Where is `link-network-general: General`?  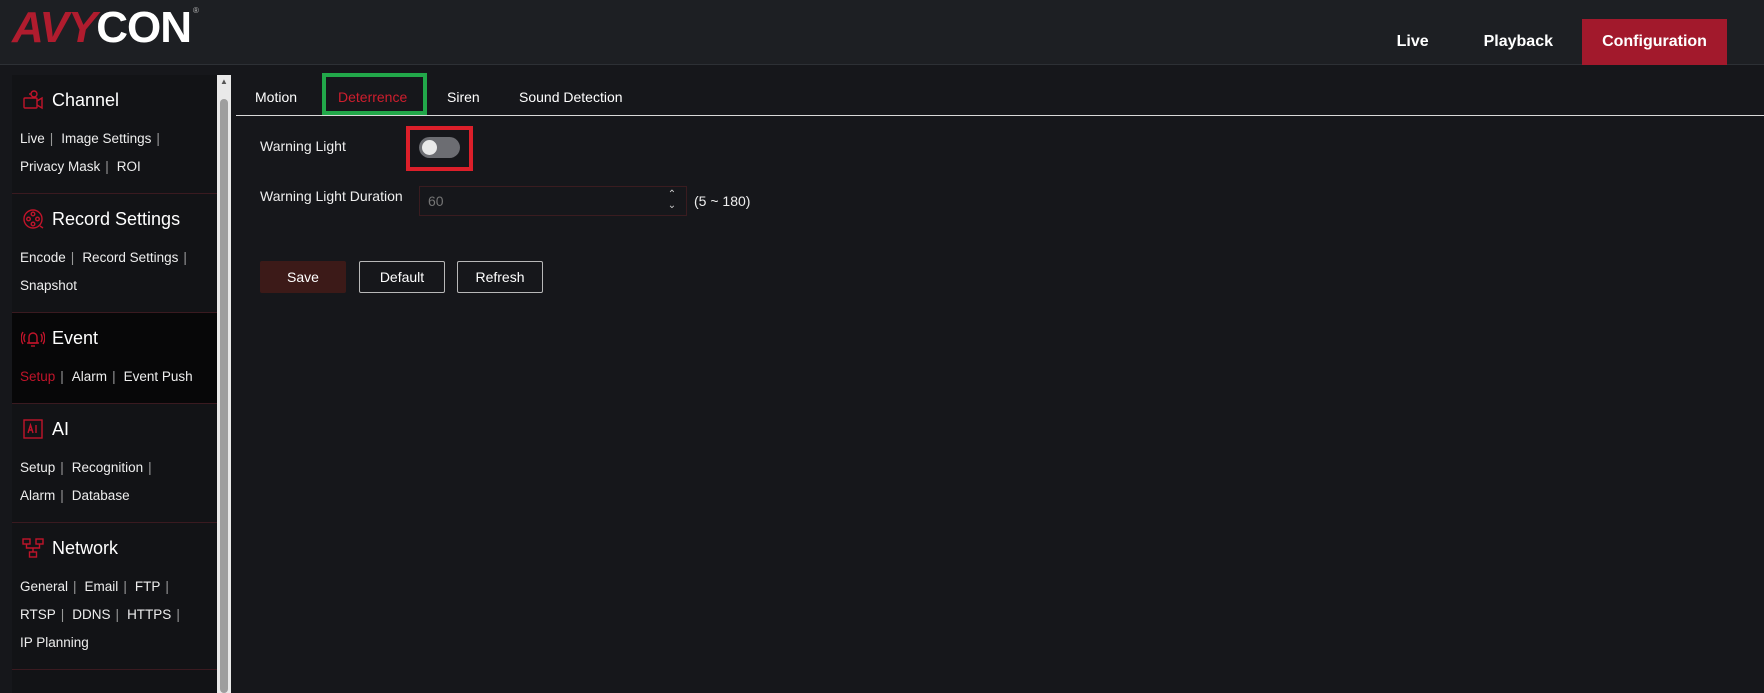 link-network-general: General is located at coordinates (44, 586).